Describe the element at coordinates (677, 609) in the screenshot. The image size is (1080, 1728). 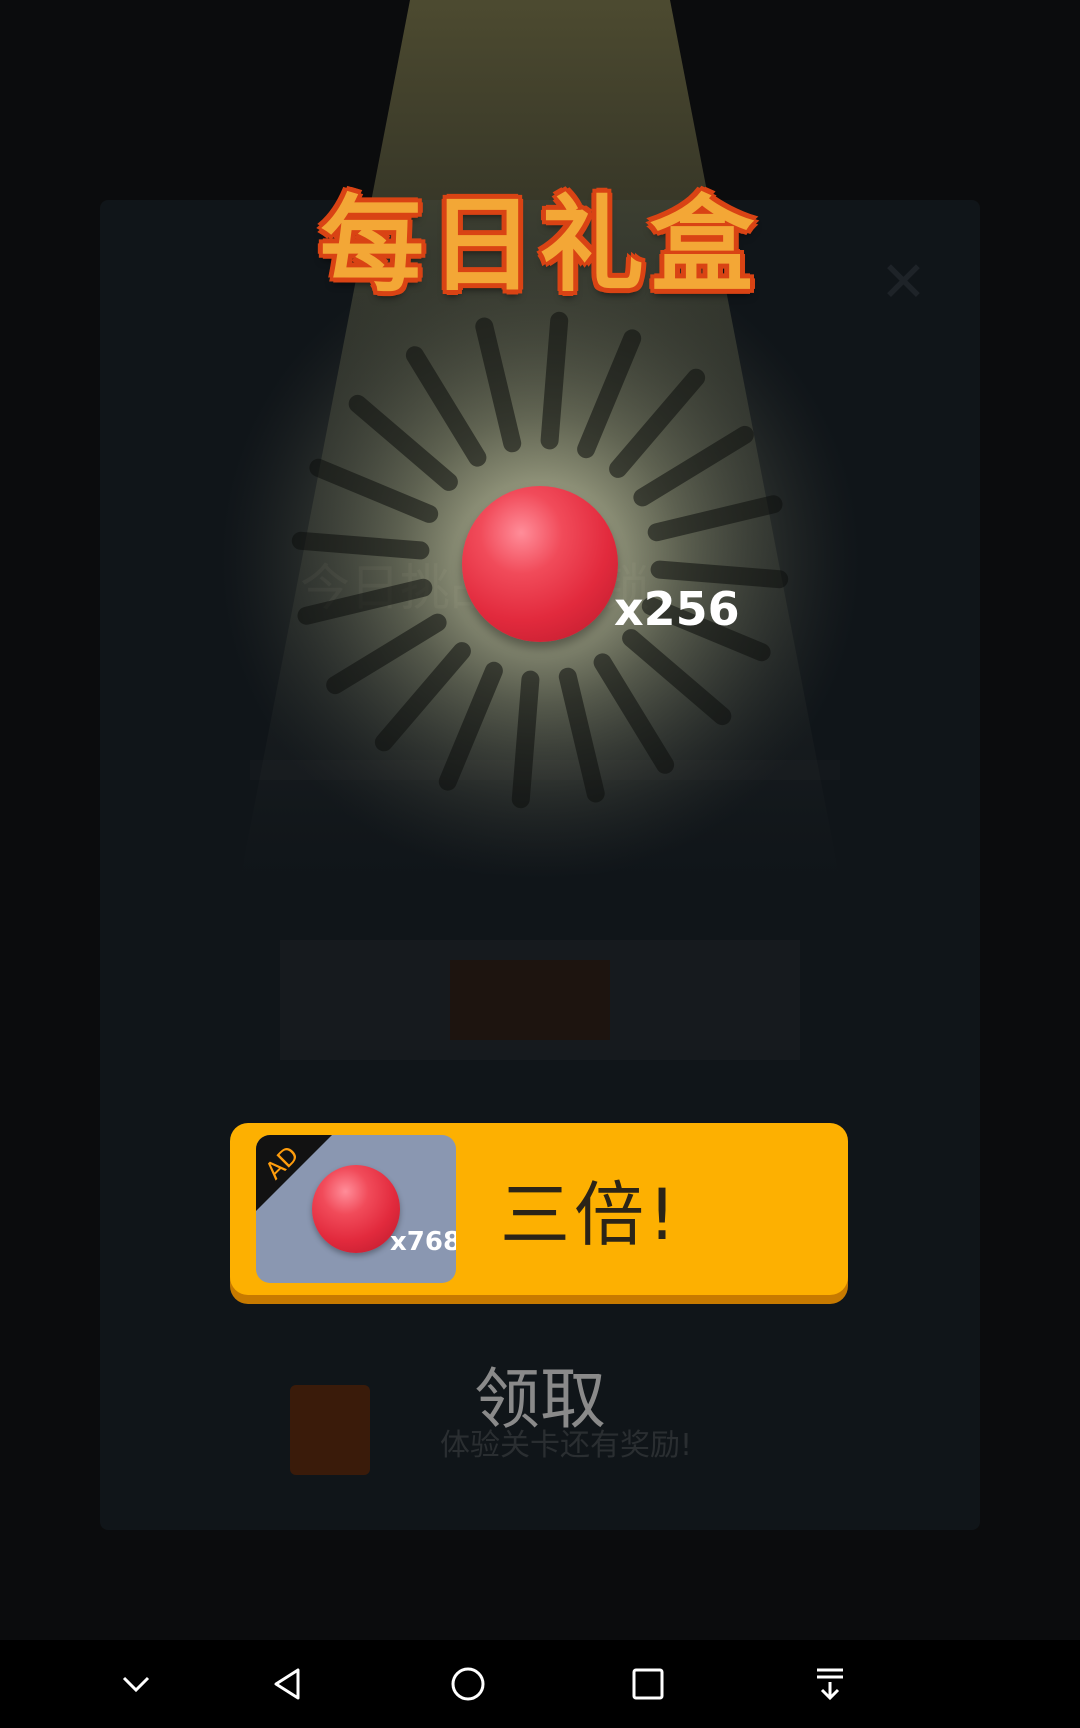
I see `reward-count: x256` at that location.